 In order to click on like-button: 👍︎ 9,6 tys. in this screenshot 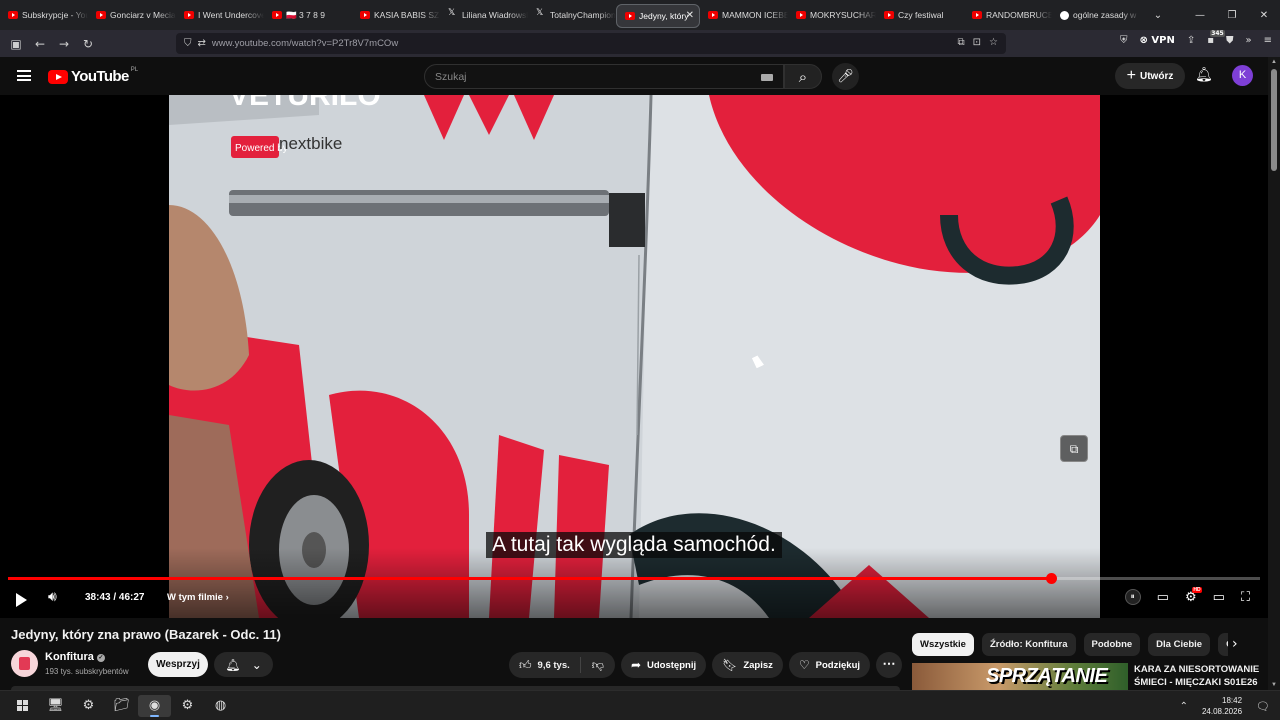, I will do `click(545, 665)`.